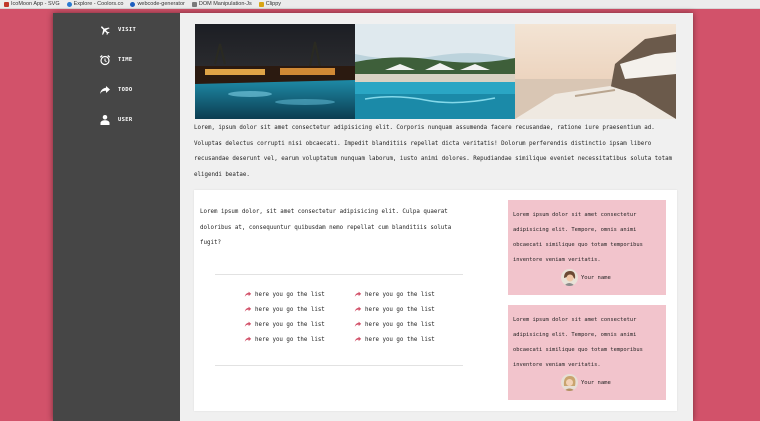 The height and width of the screenshot is (421, 760). Describe the element at coordinates (105, 30) in the screenshot. I see `airplane-icon` at that location.